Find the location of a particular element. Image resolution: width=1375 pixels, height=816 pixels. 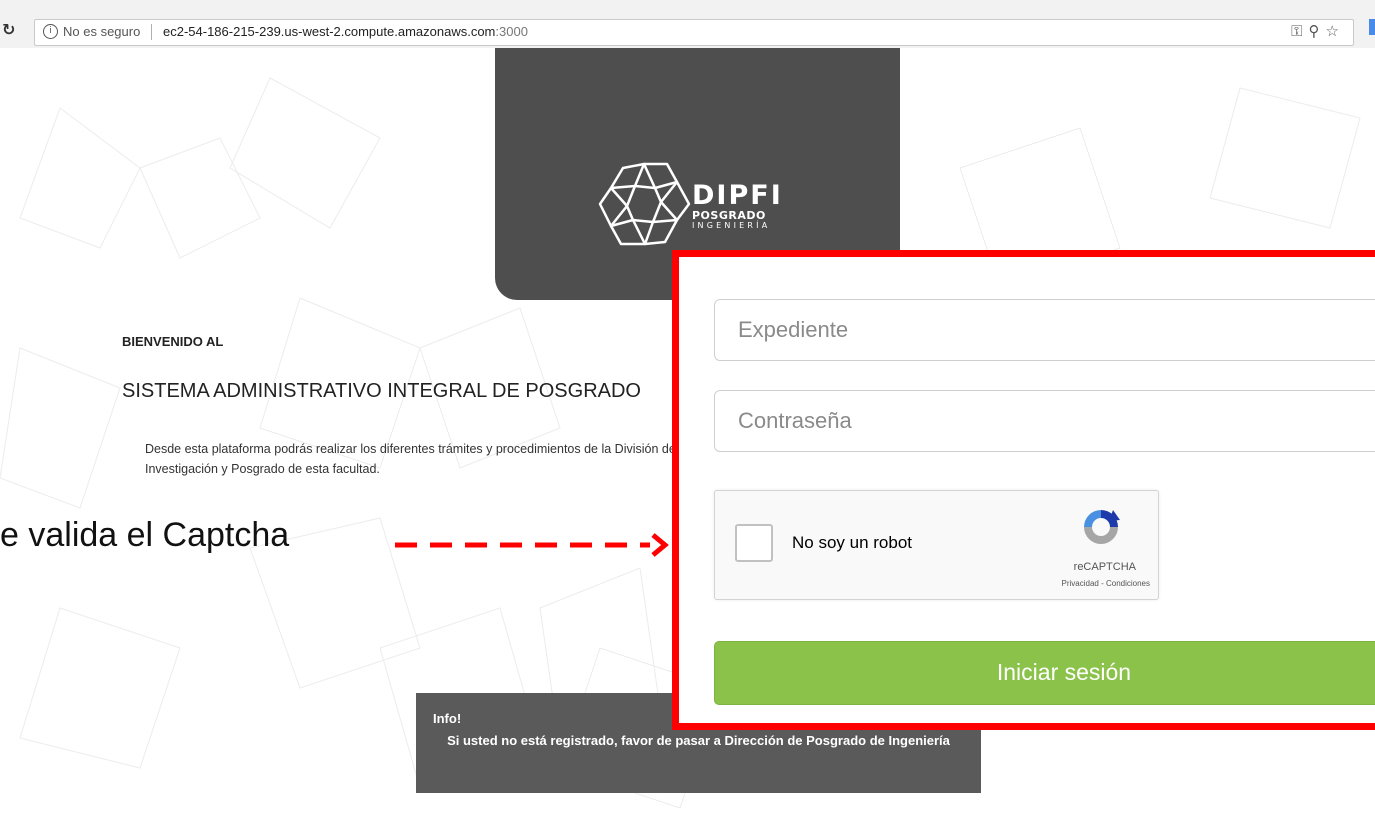

welcome-label: BIENVENIDO AL is located at coordinates (173, 341).